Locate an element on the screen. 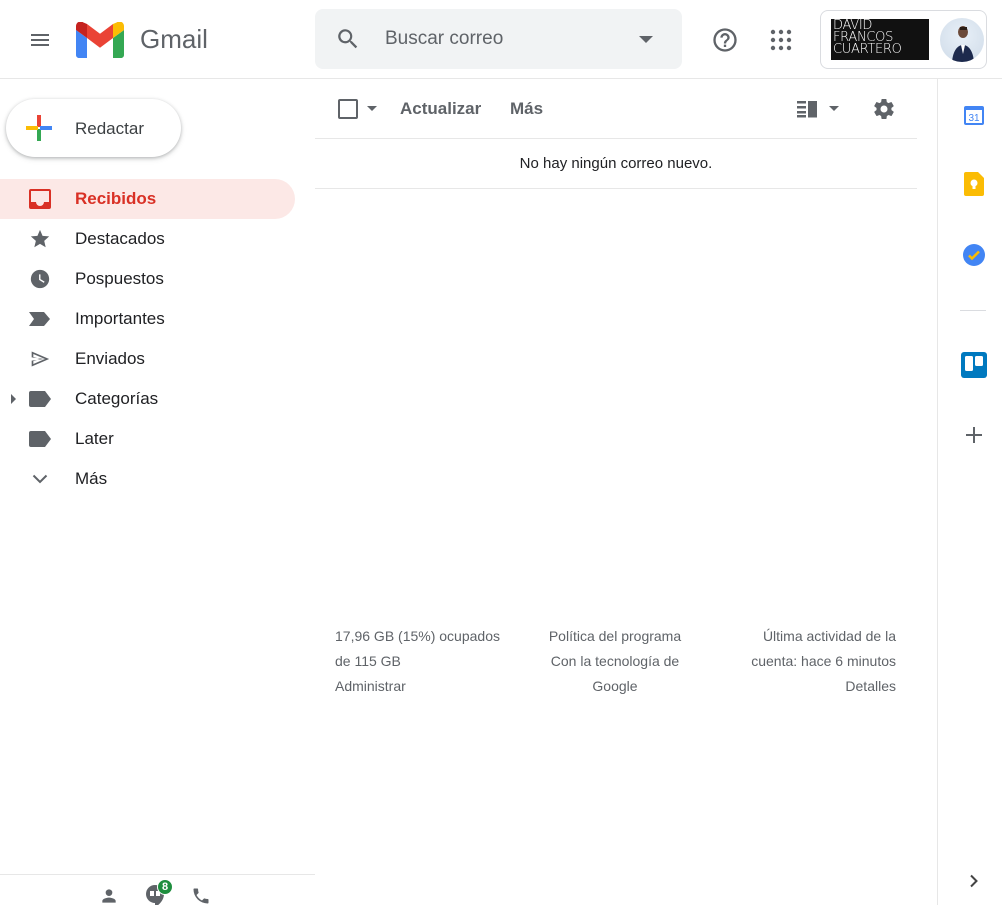 Image resolution: width=1002 pixels, height=905 pixels. trello-icon is located at coordinates (974, 365).